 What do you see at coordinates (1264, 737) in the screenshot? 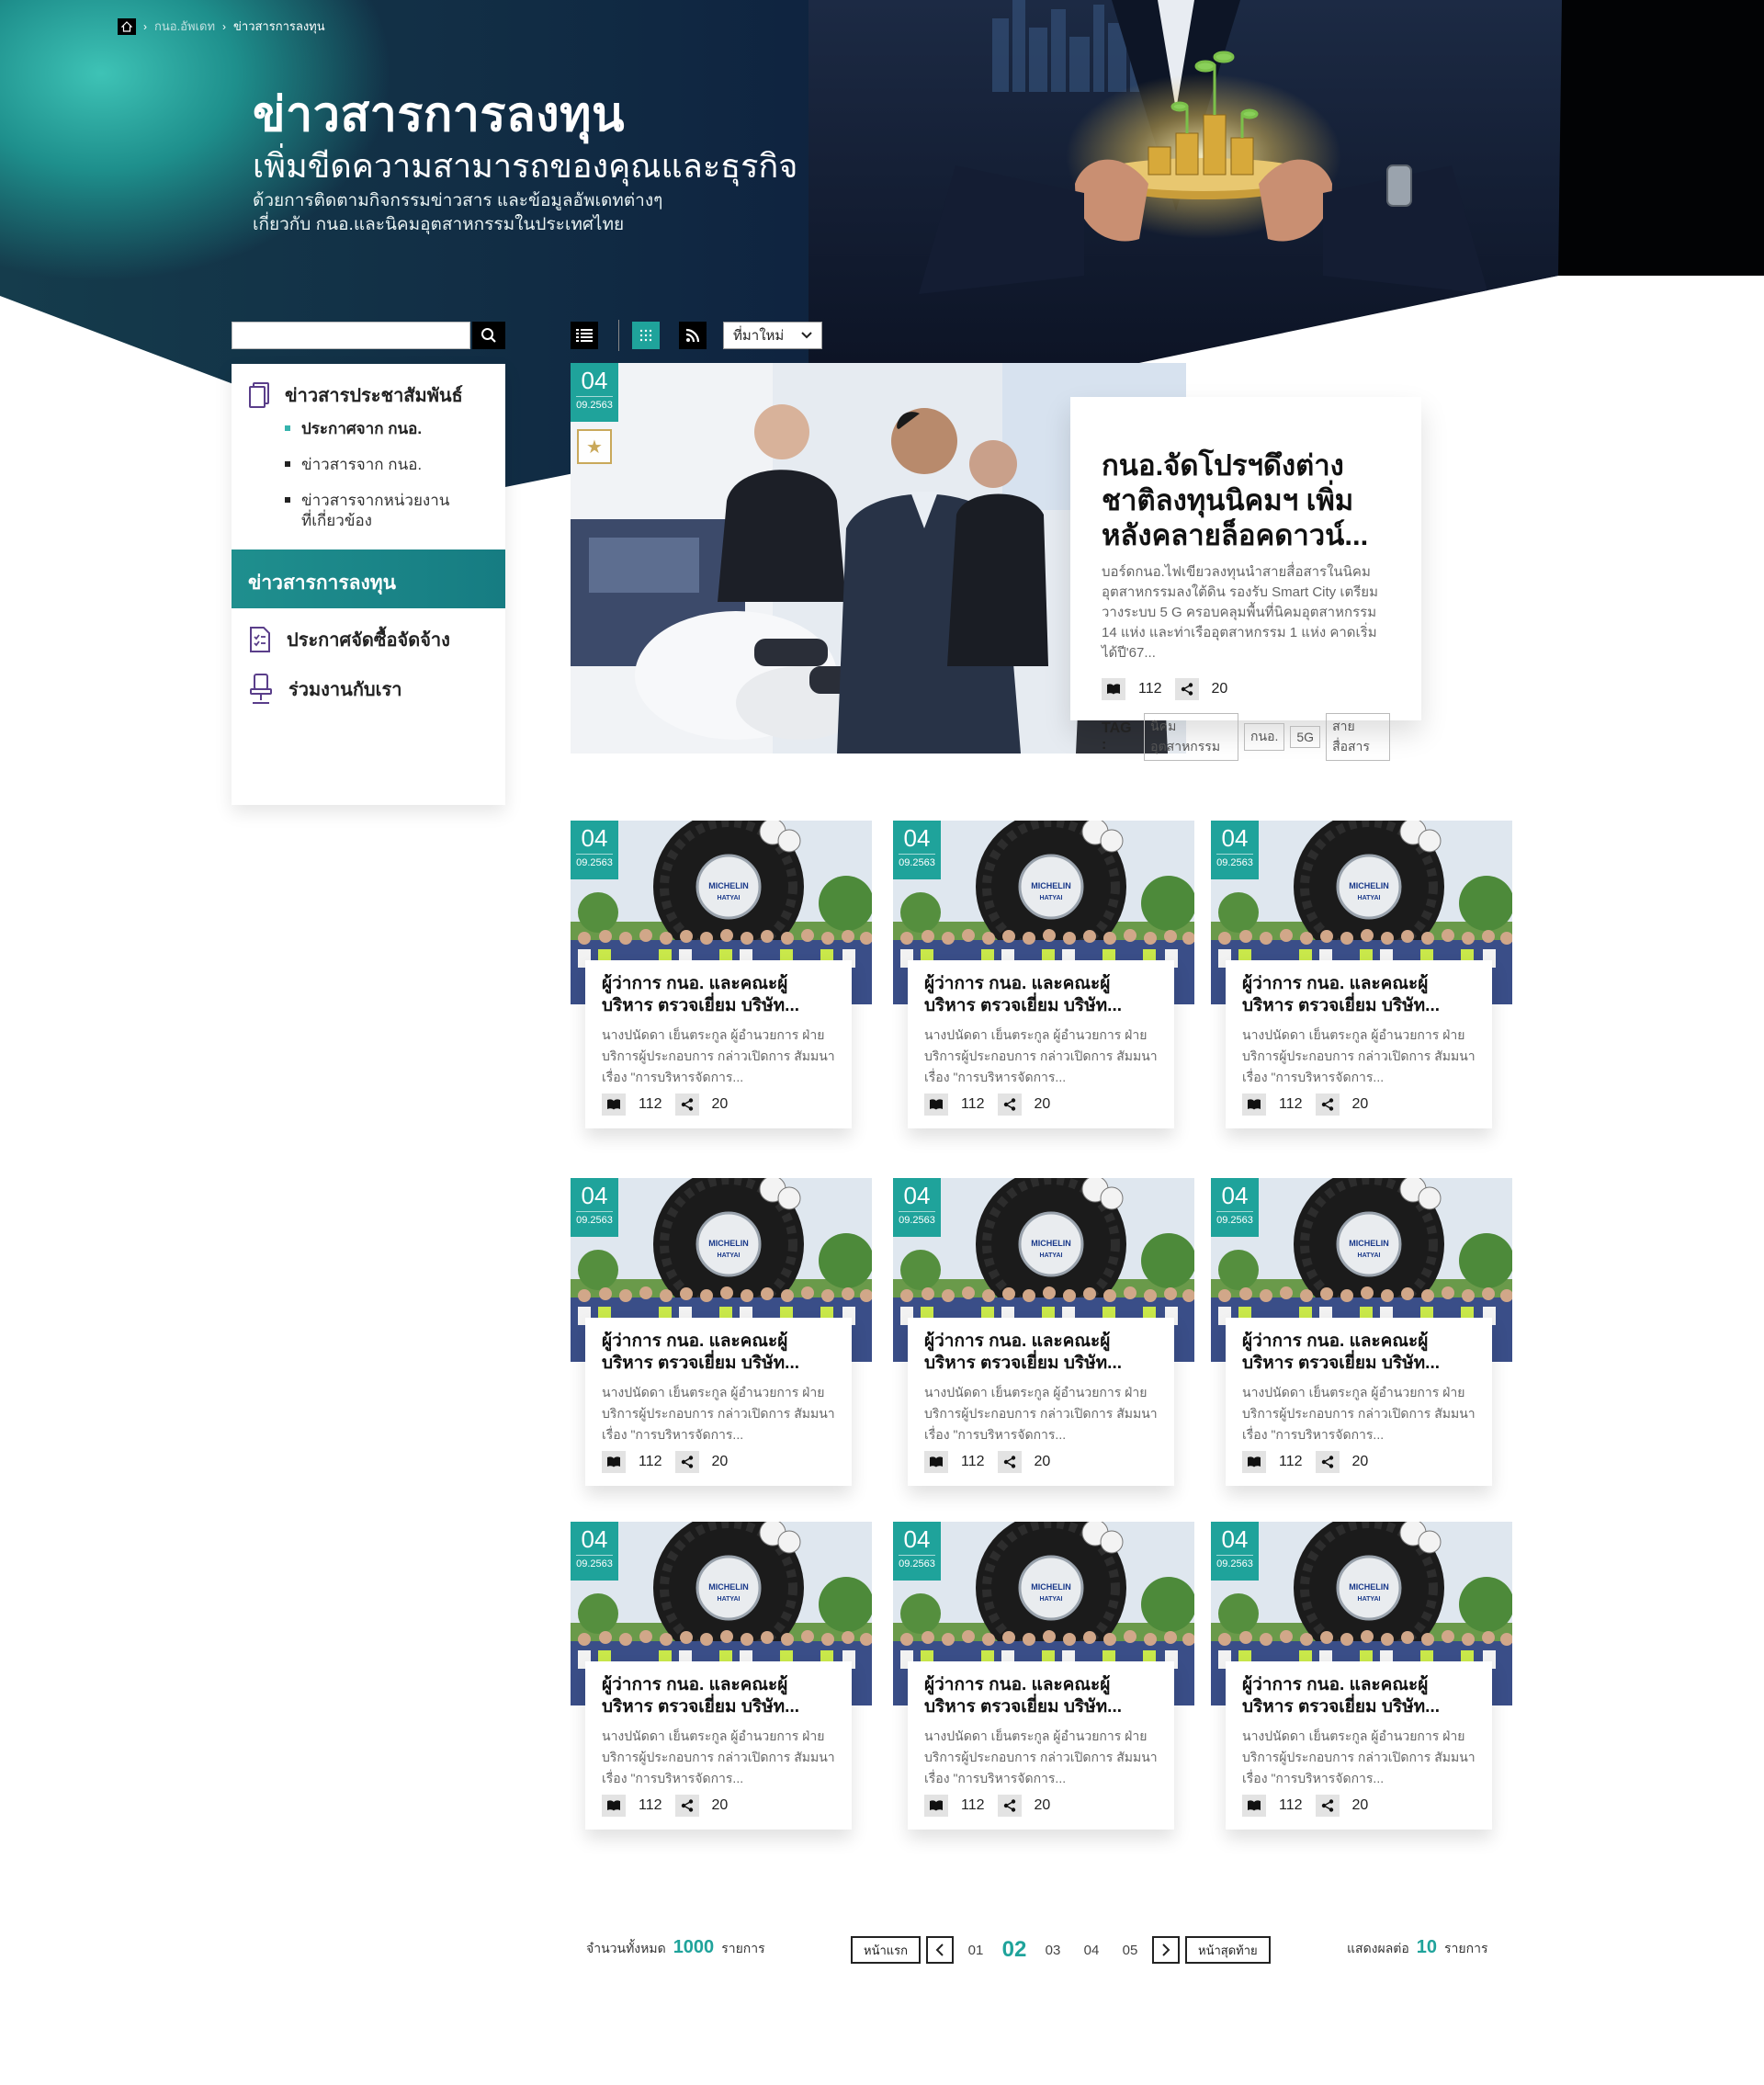
I see `tag: กนอ.` at bounding box center [1264, 737].